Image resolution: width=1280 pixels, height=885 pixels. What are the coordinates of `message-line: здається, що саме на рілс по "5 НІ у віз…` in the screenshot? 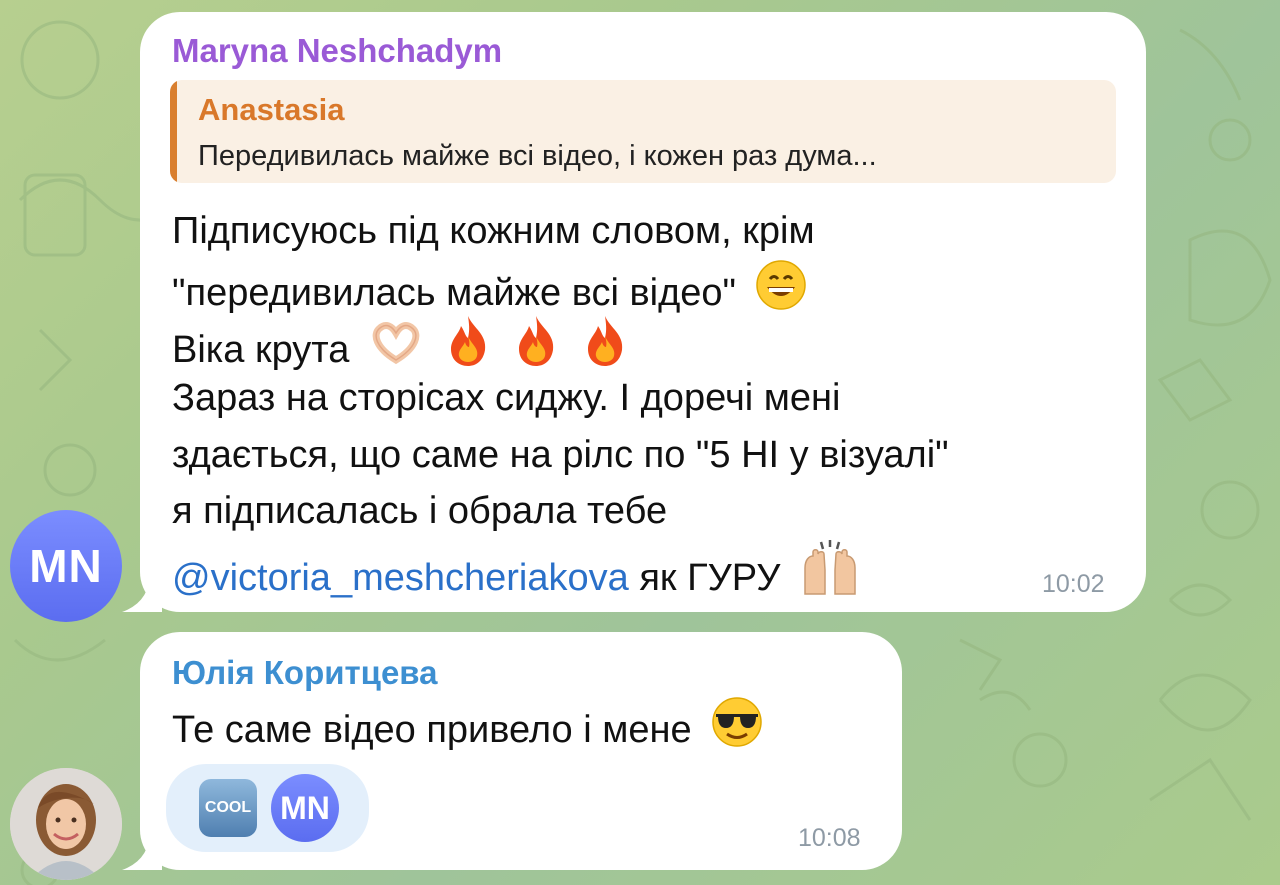 It's located at (560, 455).